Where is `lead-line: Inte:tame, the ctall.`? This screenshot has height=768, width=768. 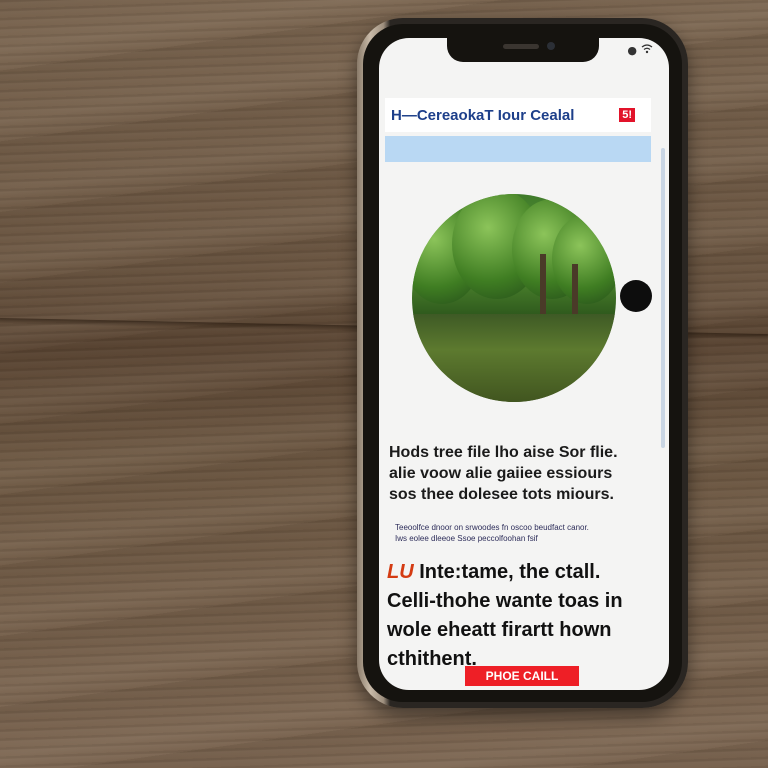
lead-line: Inte:tame, the ctall. is located at coordinates (510, 572).